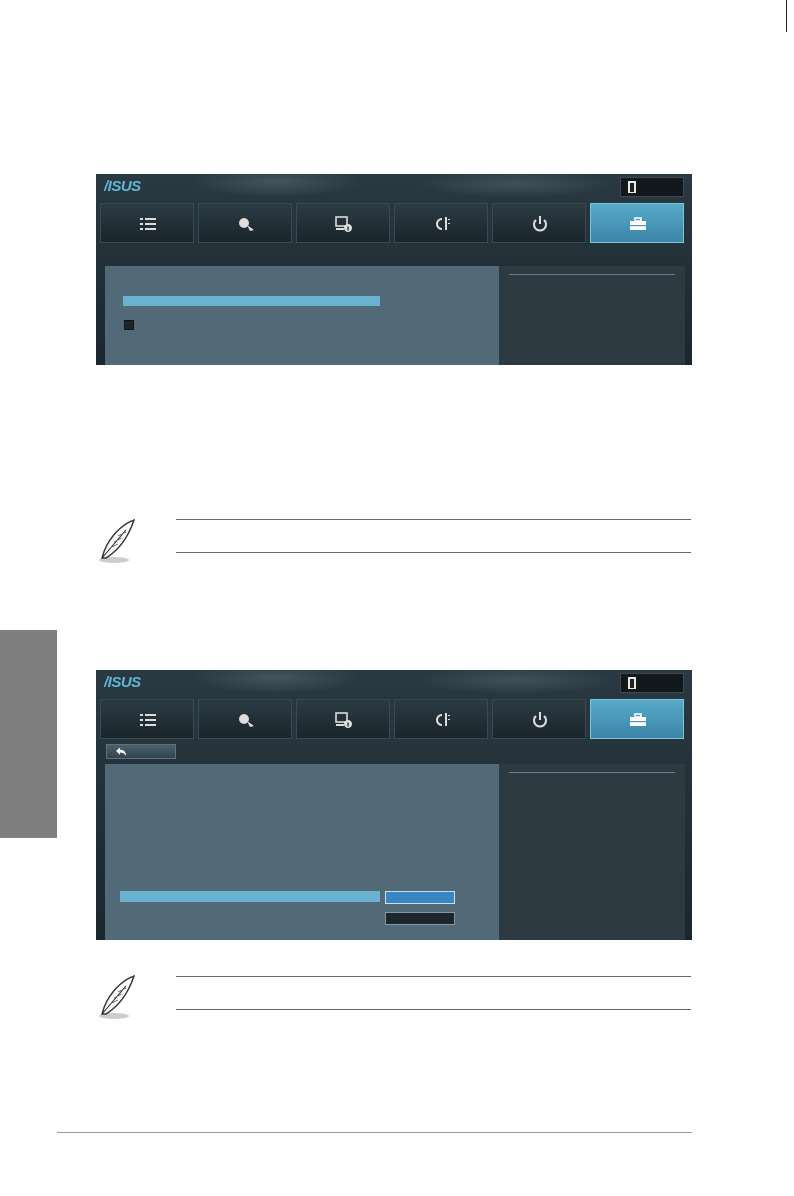 The height and width of the screenshot is (1196, 794). Describe the element at coordinates (433, 1009) in the screenshot. I see `note-2-bottom-rule` at that location.